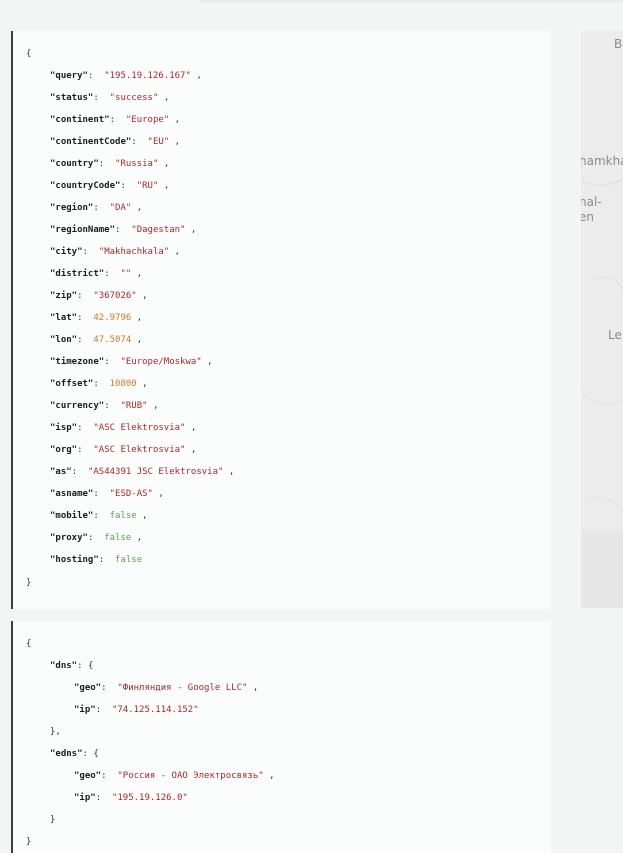 Image resolution: width=623 pixels, height=853 pixels. I want to click on json-value: "Dagestan", so click(158, 230).